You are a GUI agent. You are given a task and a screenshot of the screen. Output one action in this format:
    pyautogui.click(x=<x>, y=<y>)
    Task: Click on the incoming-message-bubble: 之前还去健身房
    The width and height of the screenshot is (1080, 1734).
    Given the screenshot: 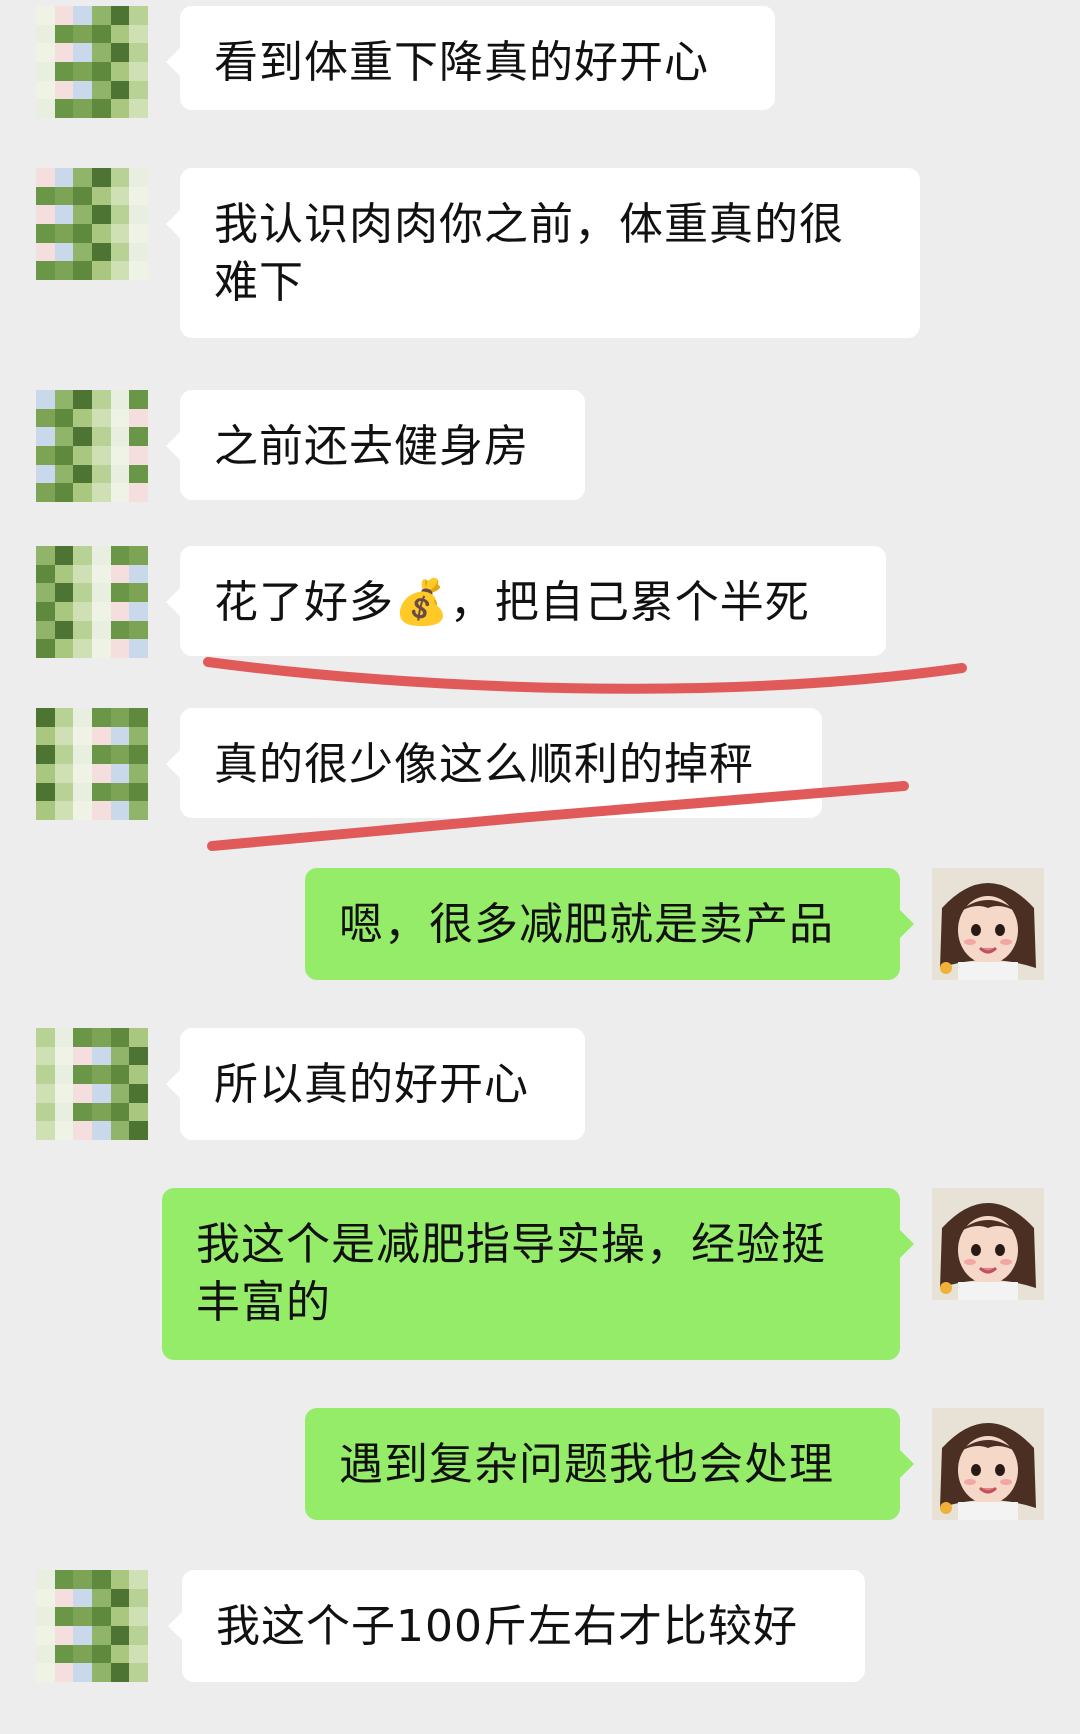 What is the action you would take?
    pyautogui.click(x=375, y=445)
    